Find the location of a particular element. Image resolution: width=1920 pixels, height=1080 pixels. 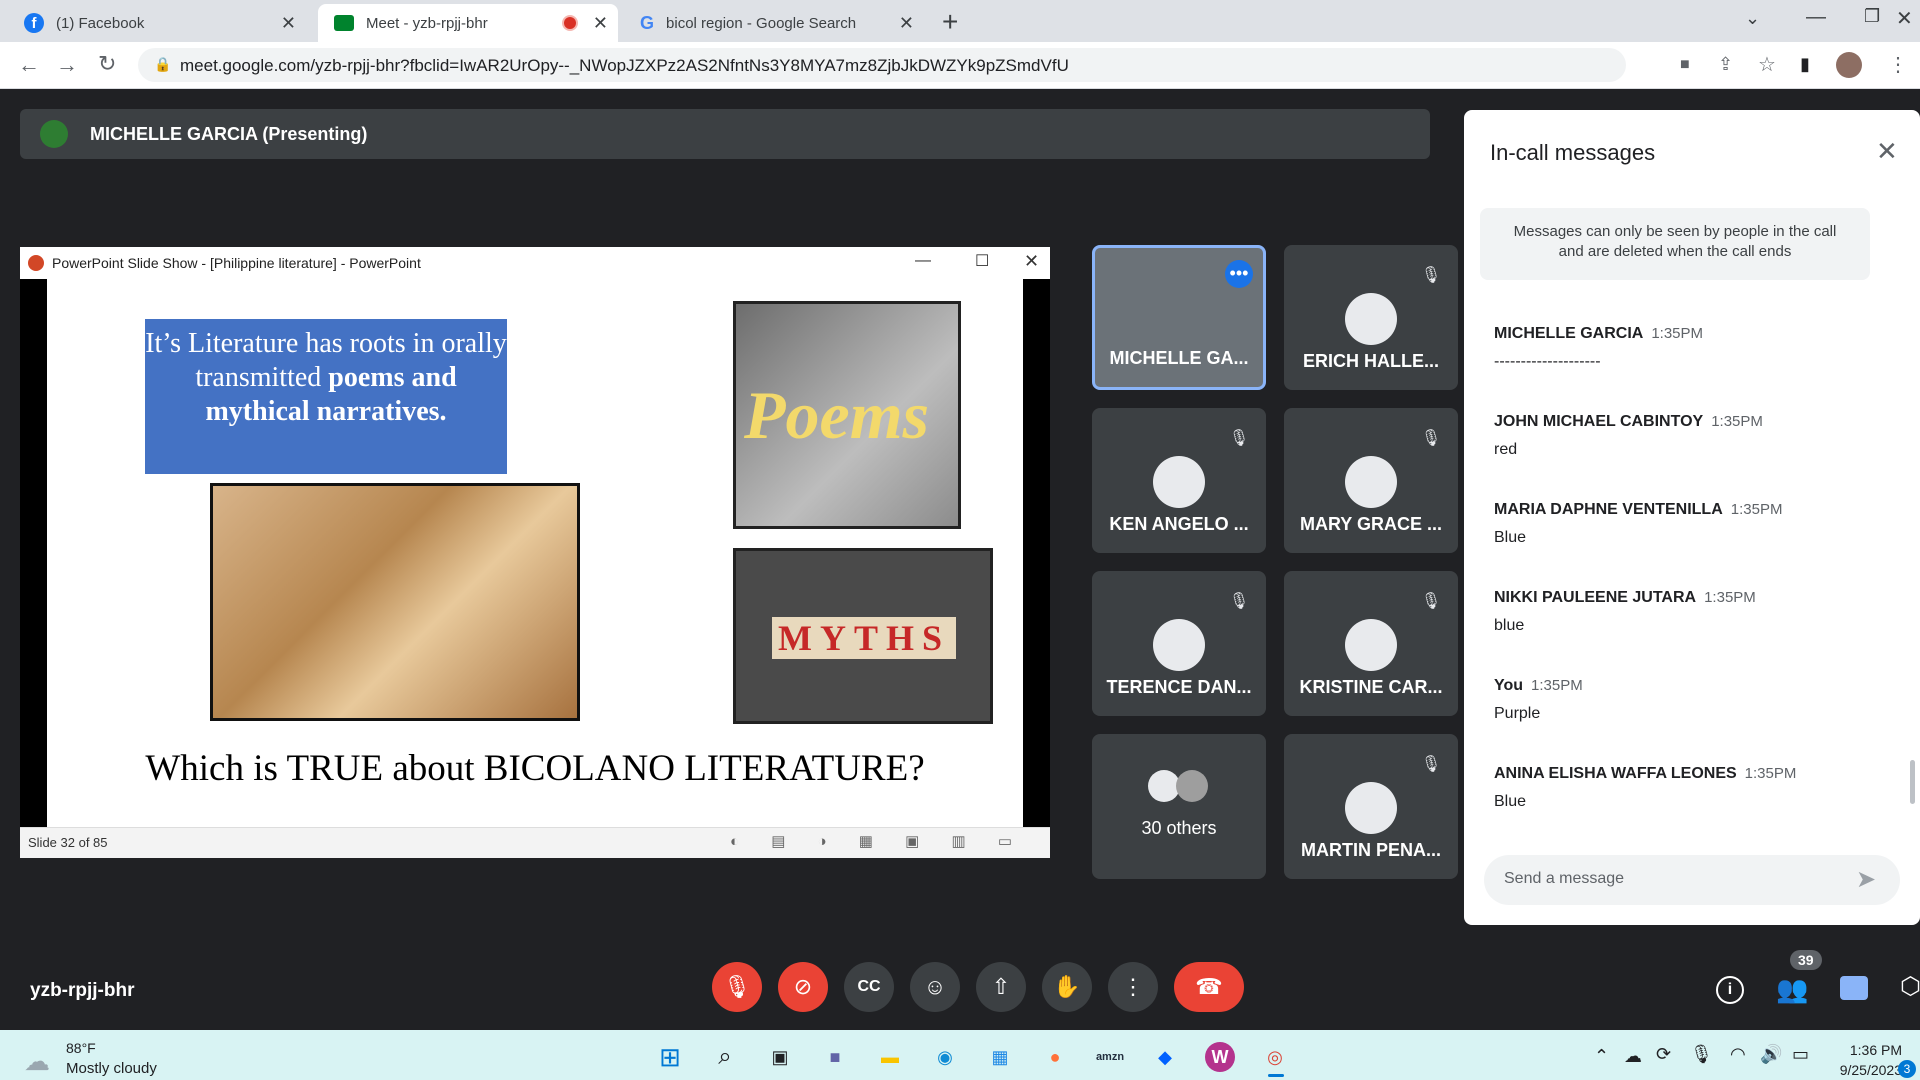

chat-scrollbar is located at coordinates (1912, 782).